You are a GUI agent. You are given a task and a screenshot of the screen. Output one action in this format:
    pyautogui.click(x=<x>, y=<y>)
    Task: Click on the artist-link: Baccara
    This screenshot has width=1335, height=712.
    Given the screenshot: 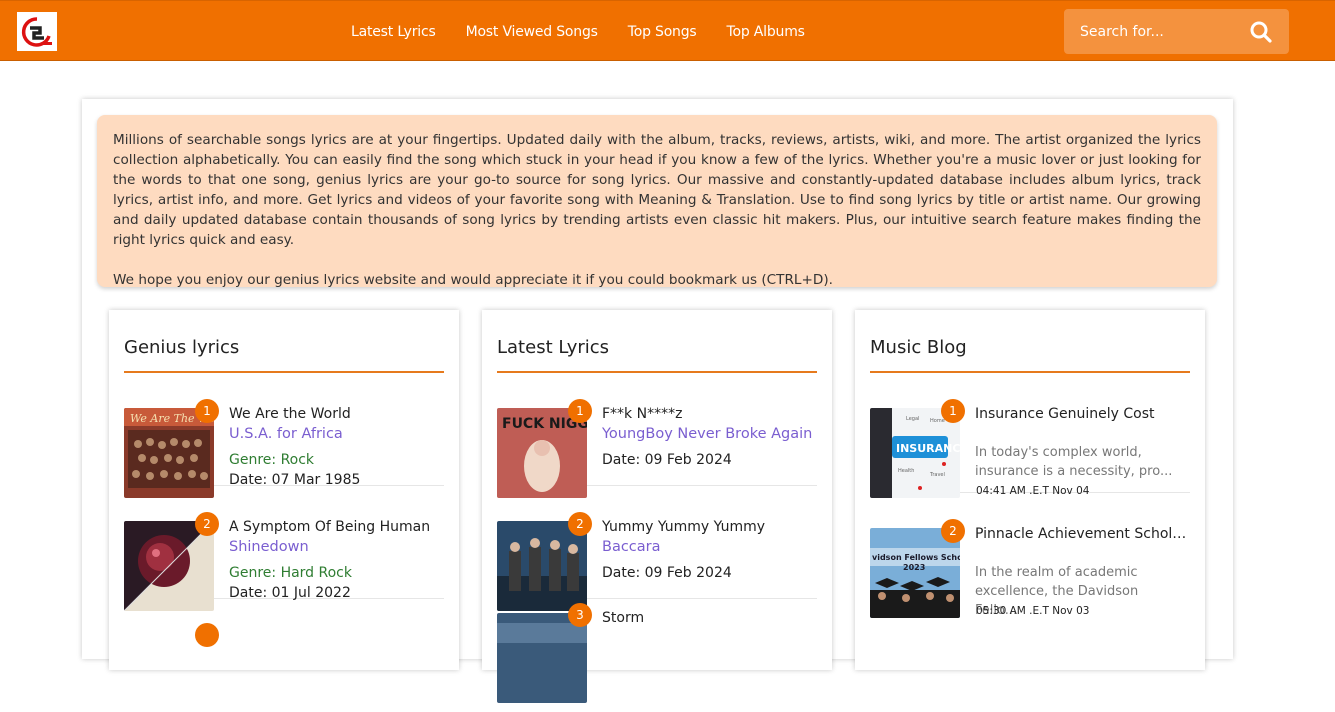 What is the action you would take?
    pyautogui.click(x=631, y=547)
    